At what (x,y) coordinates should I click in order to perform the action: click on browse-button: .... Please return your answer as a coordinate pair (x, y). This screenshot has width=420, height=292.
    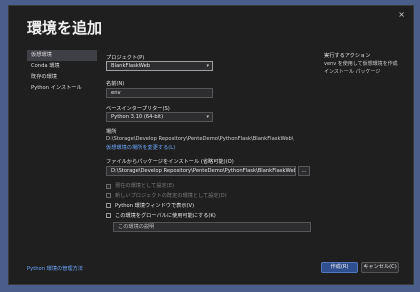
    Looking at the image, I should click on (304, 171).